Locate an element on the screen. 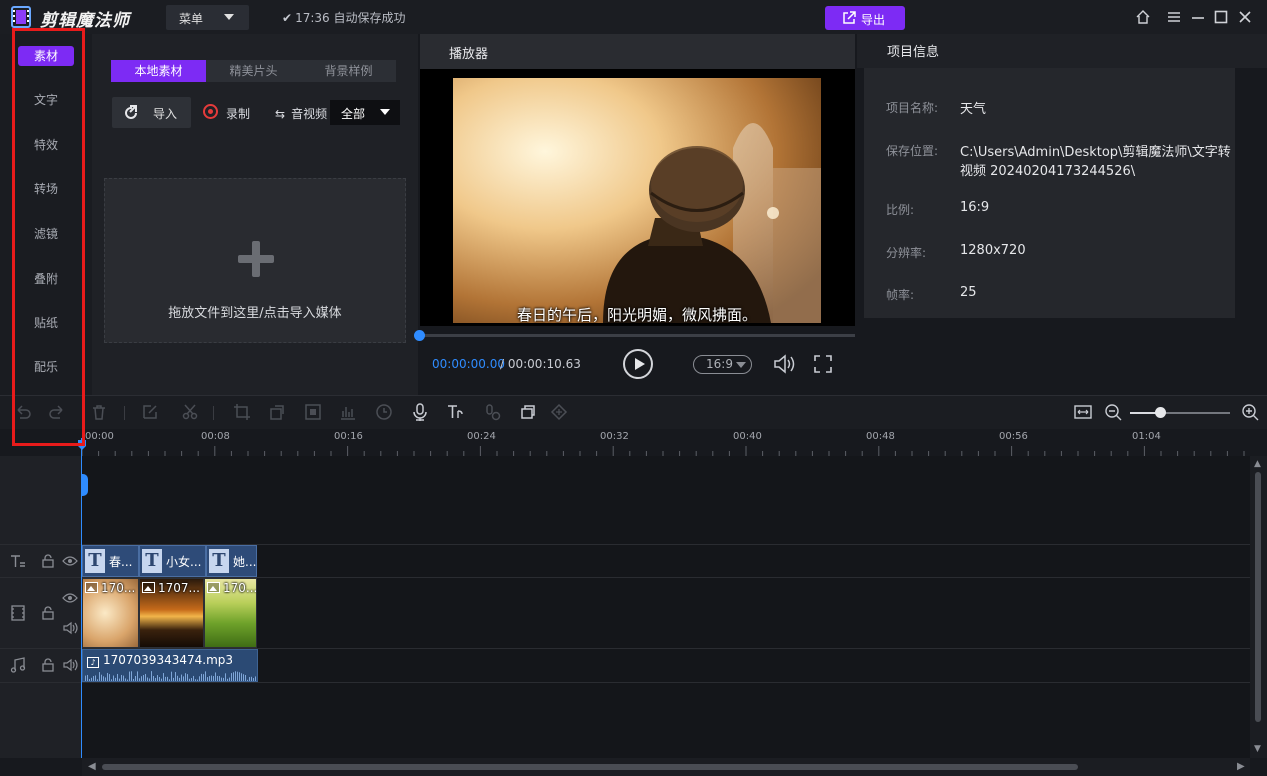 The width and height of the screenshot is (1267, 776). mosaic-icon is located at coordinates (313, 412).